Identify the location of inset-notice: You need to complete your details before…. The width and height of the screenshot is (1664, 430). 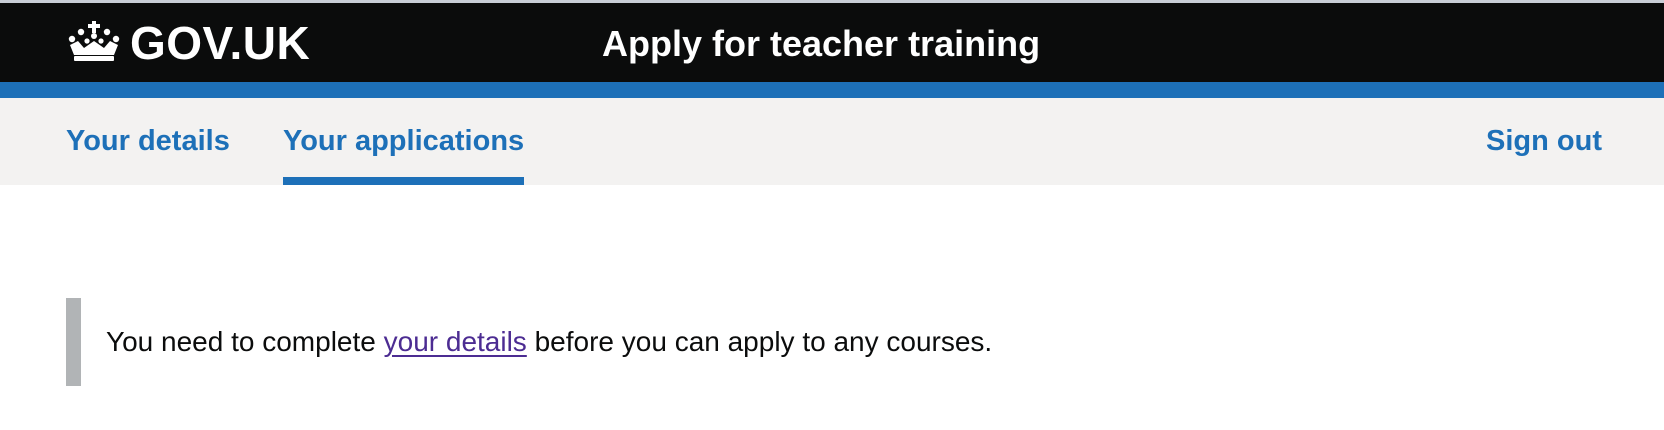
(529, 342).